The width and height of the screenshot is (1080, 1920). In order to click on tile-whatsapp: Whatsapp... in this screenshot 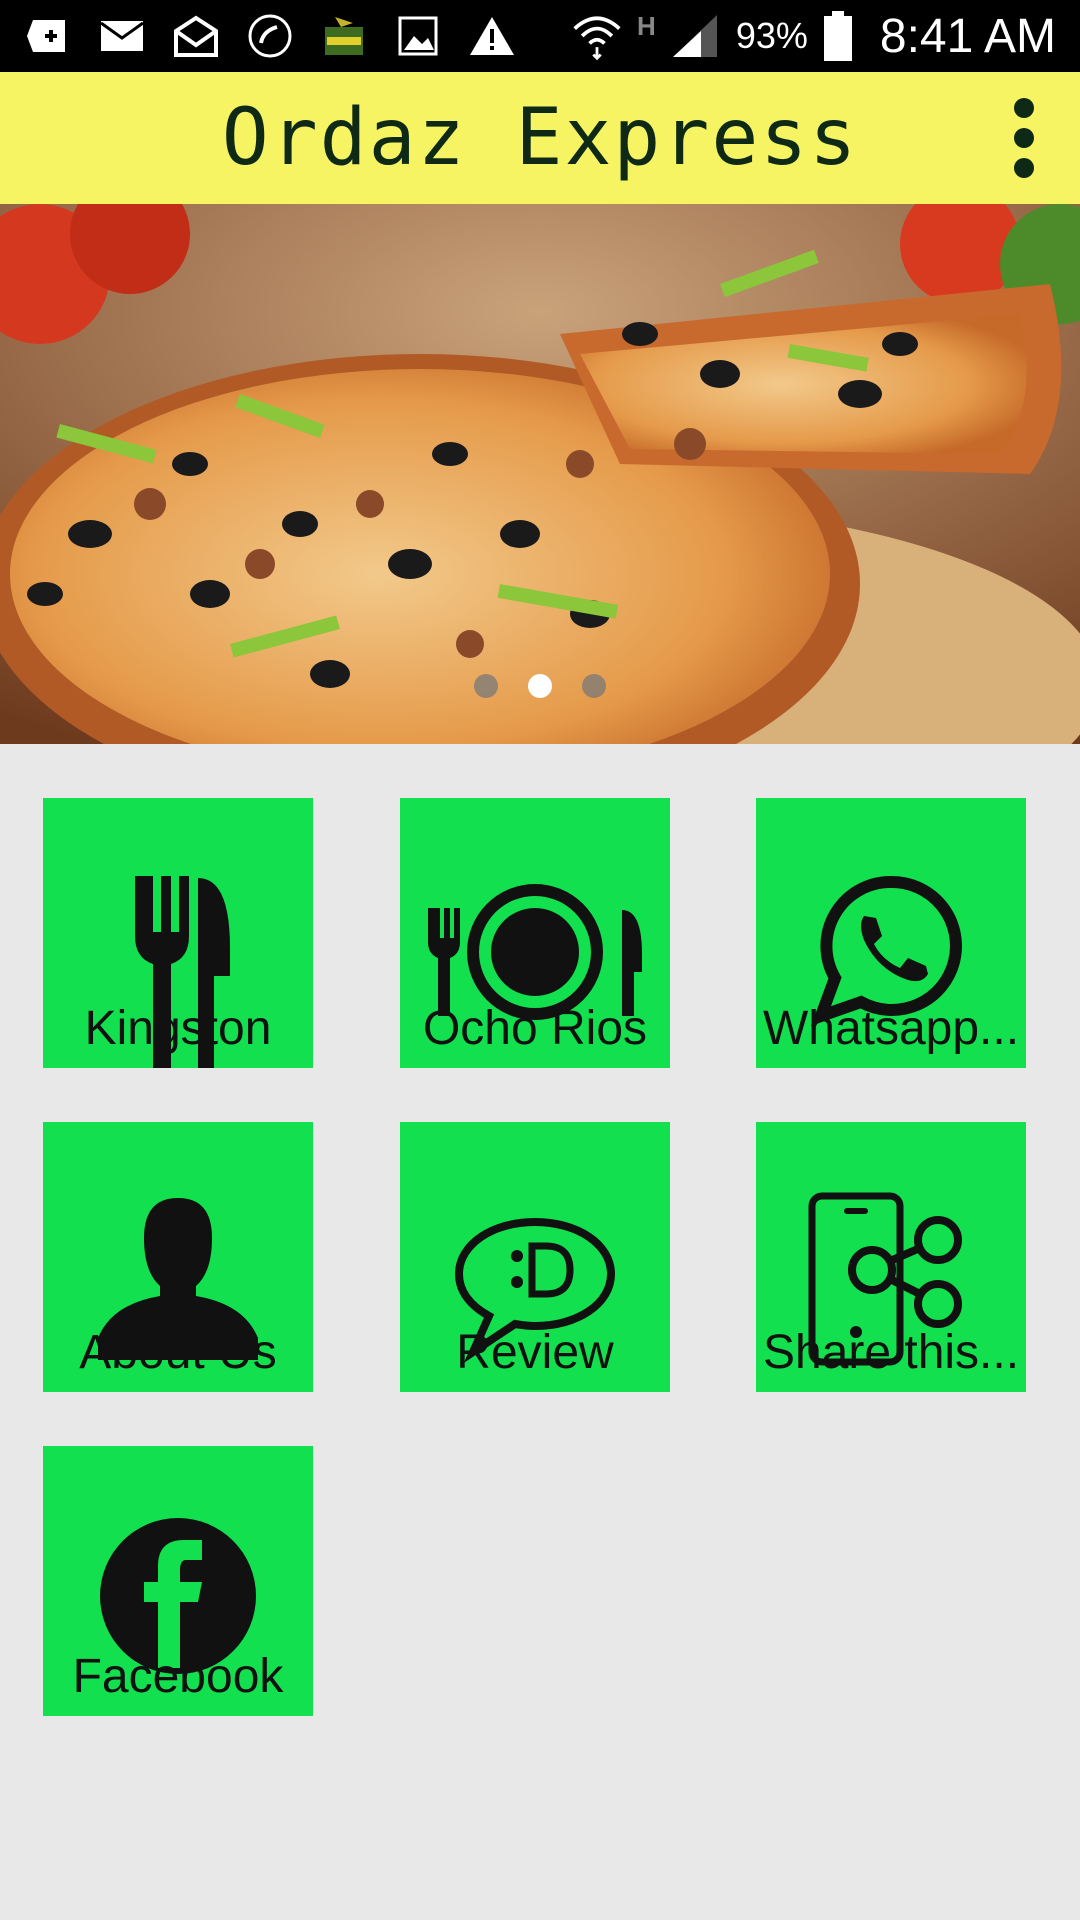, I will do `click(891, 933)`.